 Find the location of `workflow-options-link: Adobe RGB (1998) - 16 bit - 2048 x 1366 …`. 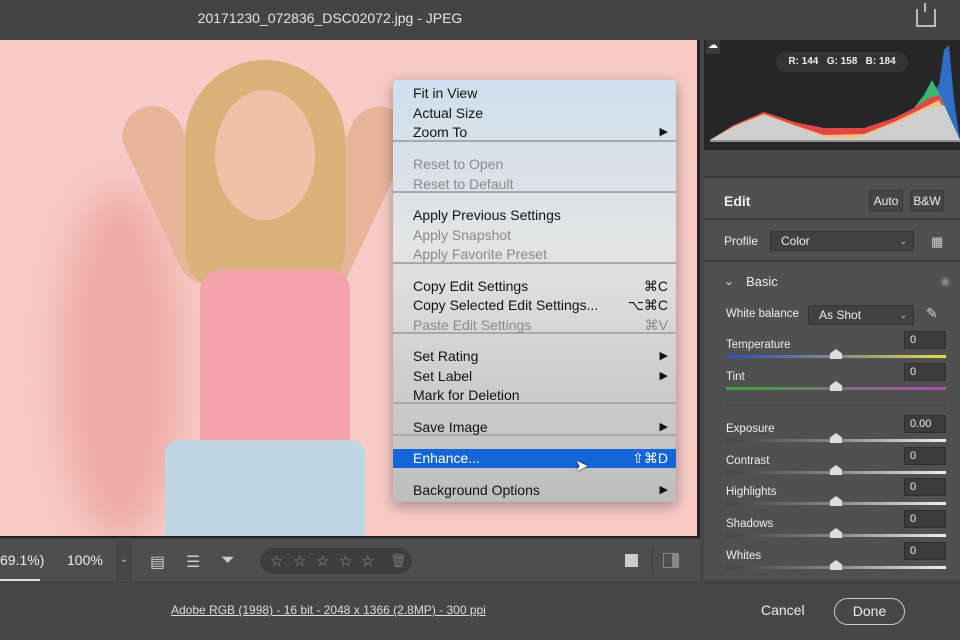

workflow-options-link: Adobe RGB (1998) - 16 bit - 2048 x 1366 … is located at coordinates (328, 610).